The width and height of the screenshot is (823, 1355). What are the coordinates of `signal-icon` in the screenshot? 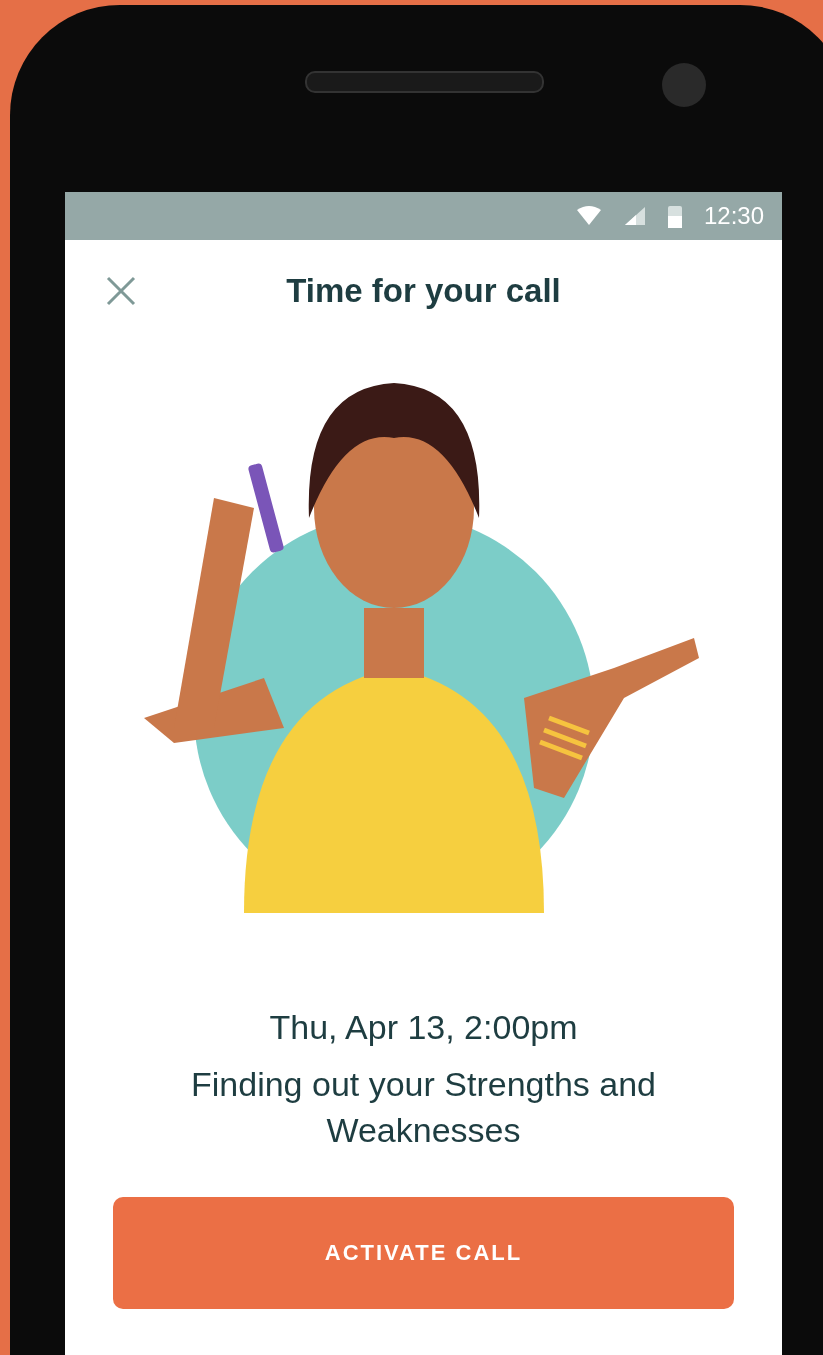 It's located at (634, 216).